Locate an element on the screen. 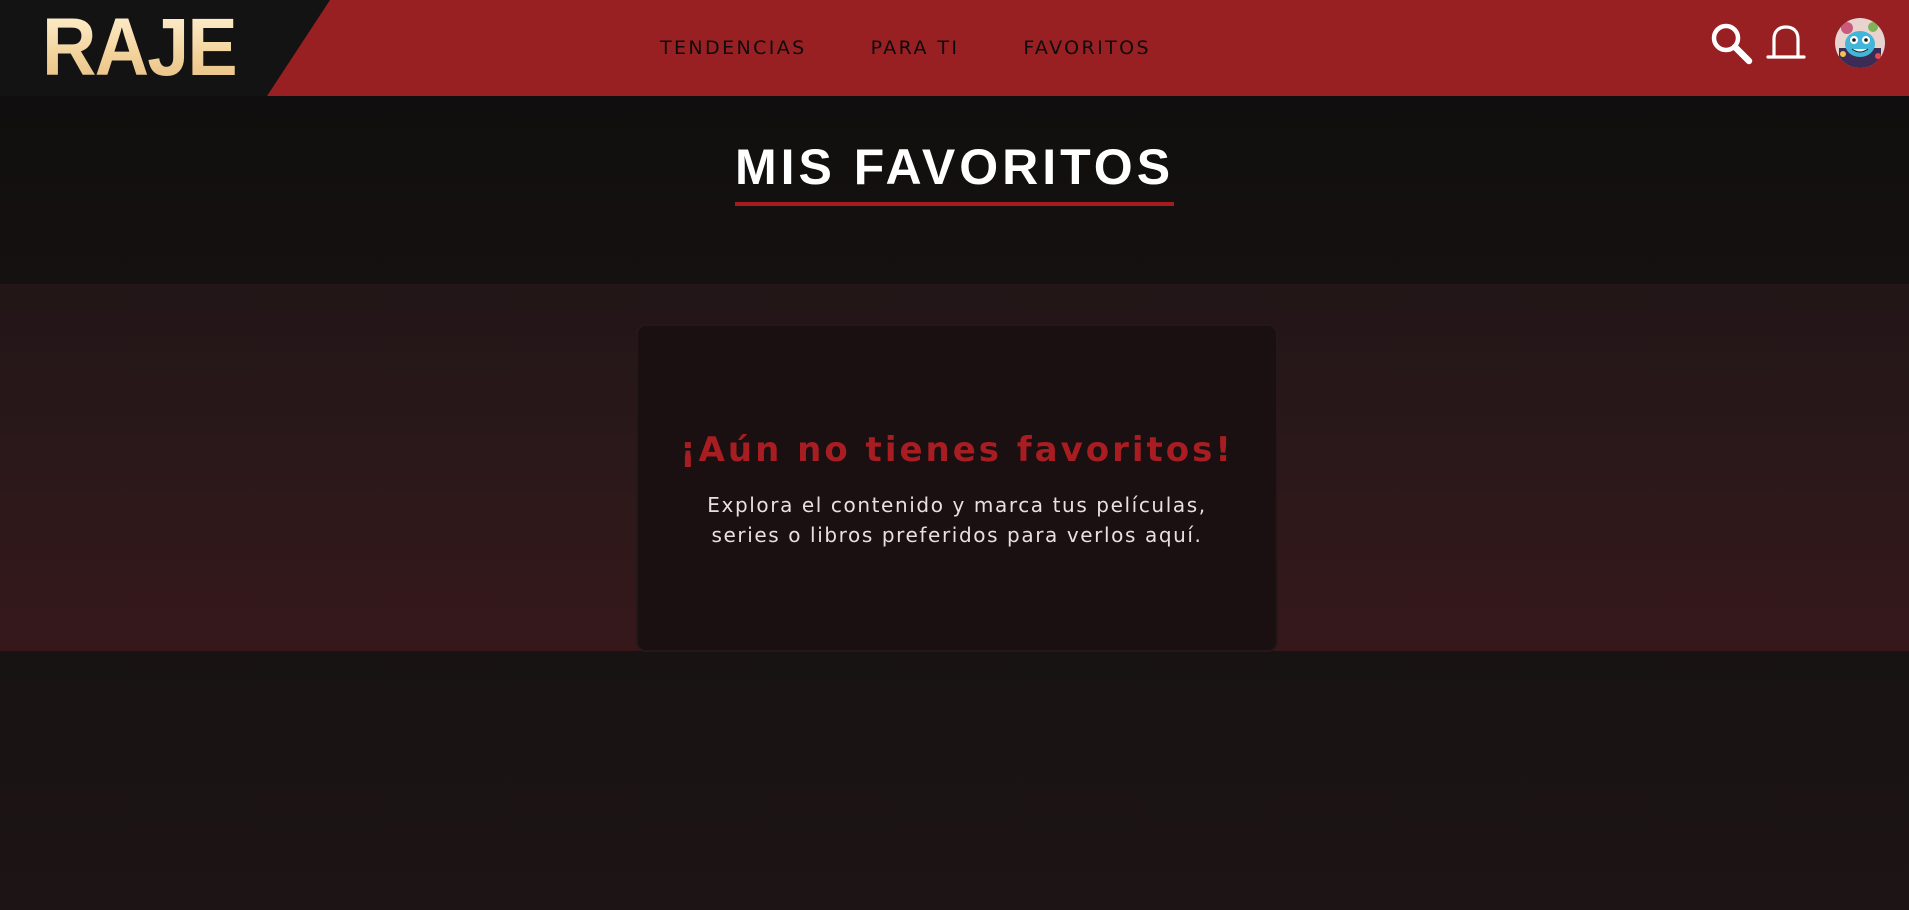 The height and width of the screenshot is (910, 1909). nav-item-tendencias: TENDENCIAS is located at coordinates (733, 48).